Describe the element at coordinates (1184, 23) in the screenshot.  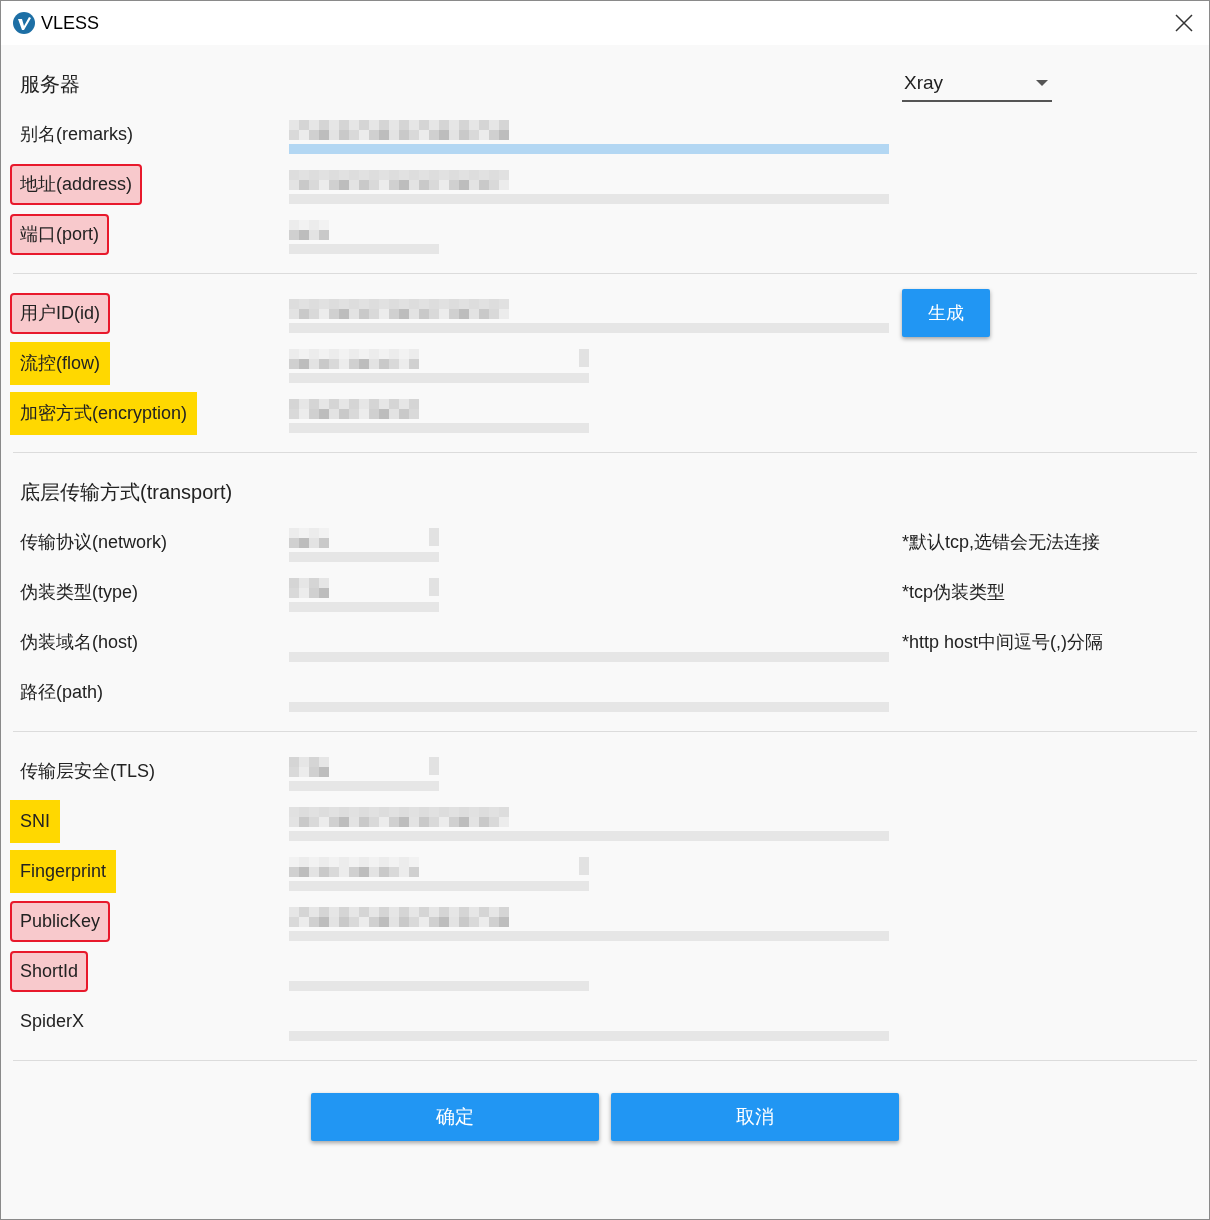
I see `close-icon` at that location.